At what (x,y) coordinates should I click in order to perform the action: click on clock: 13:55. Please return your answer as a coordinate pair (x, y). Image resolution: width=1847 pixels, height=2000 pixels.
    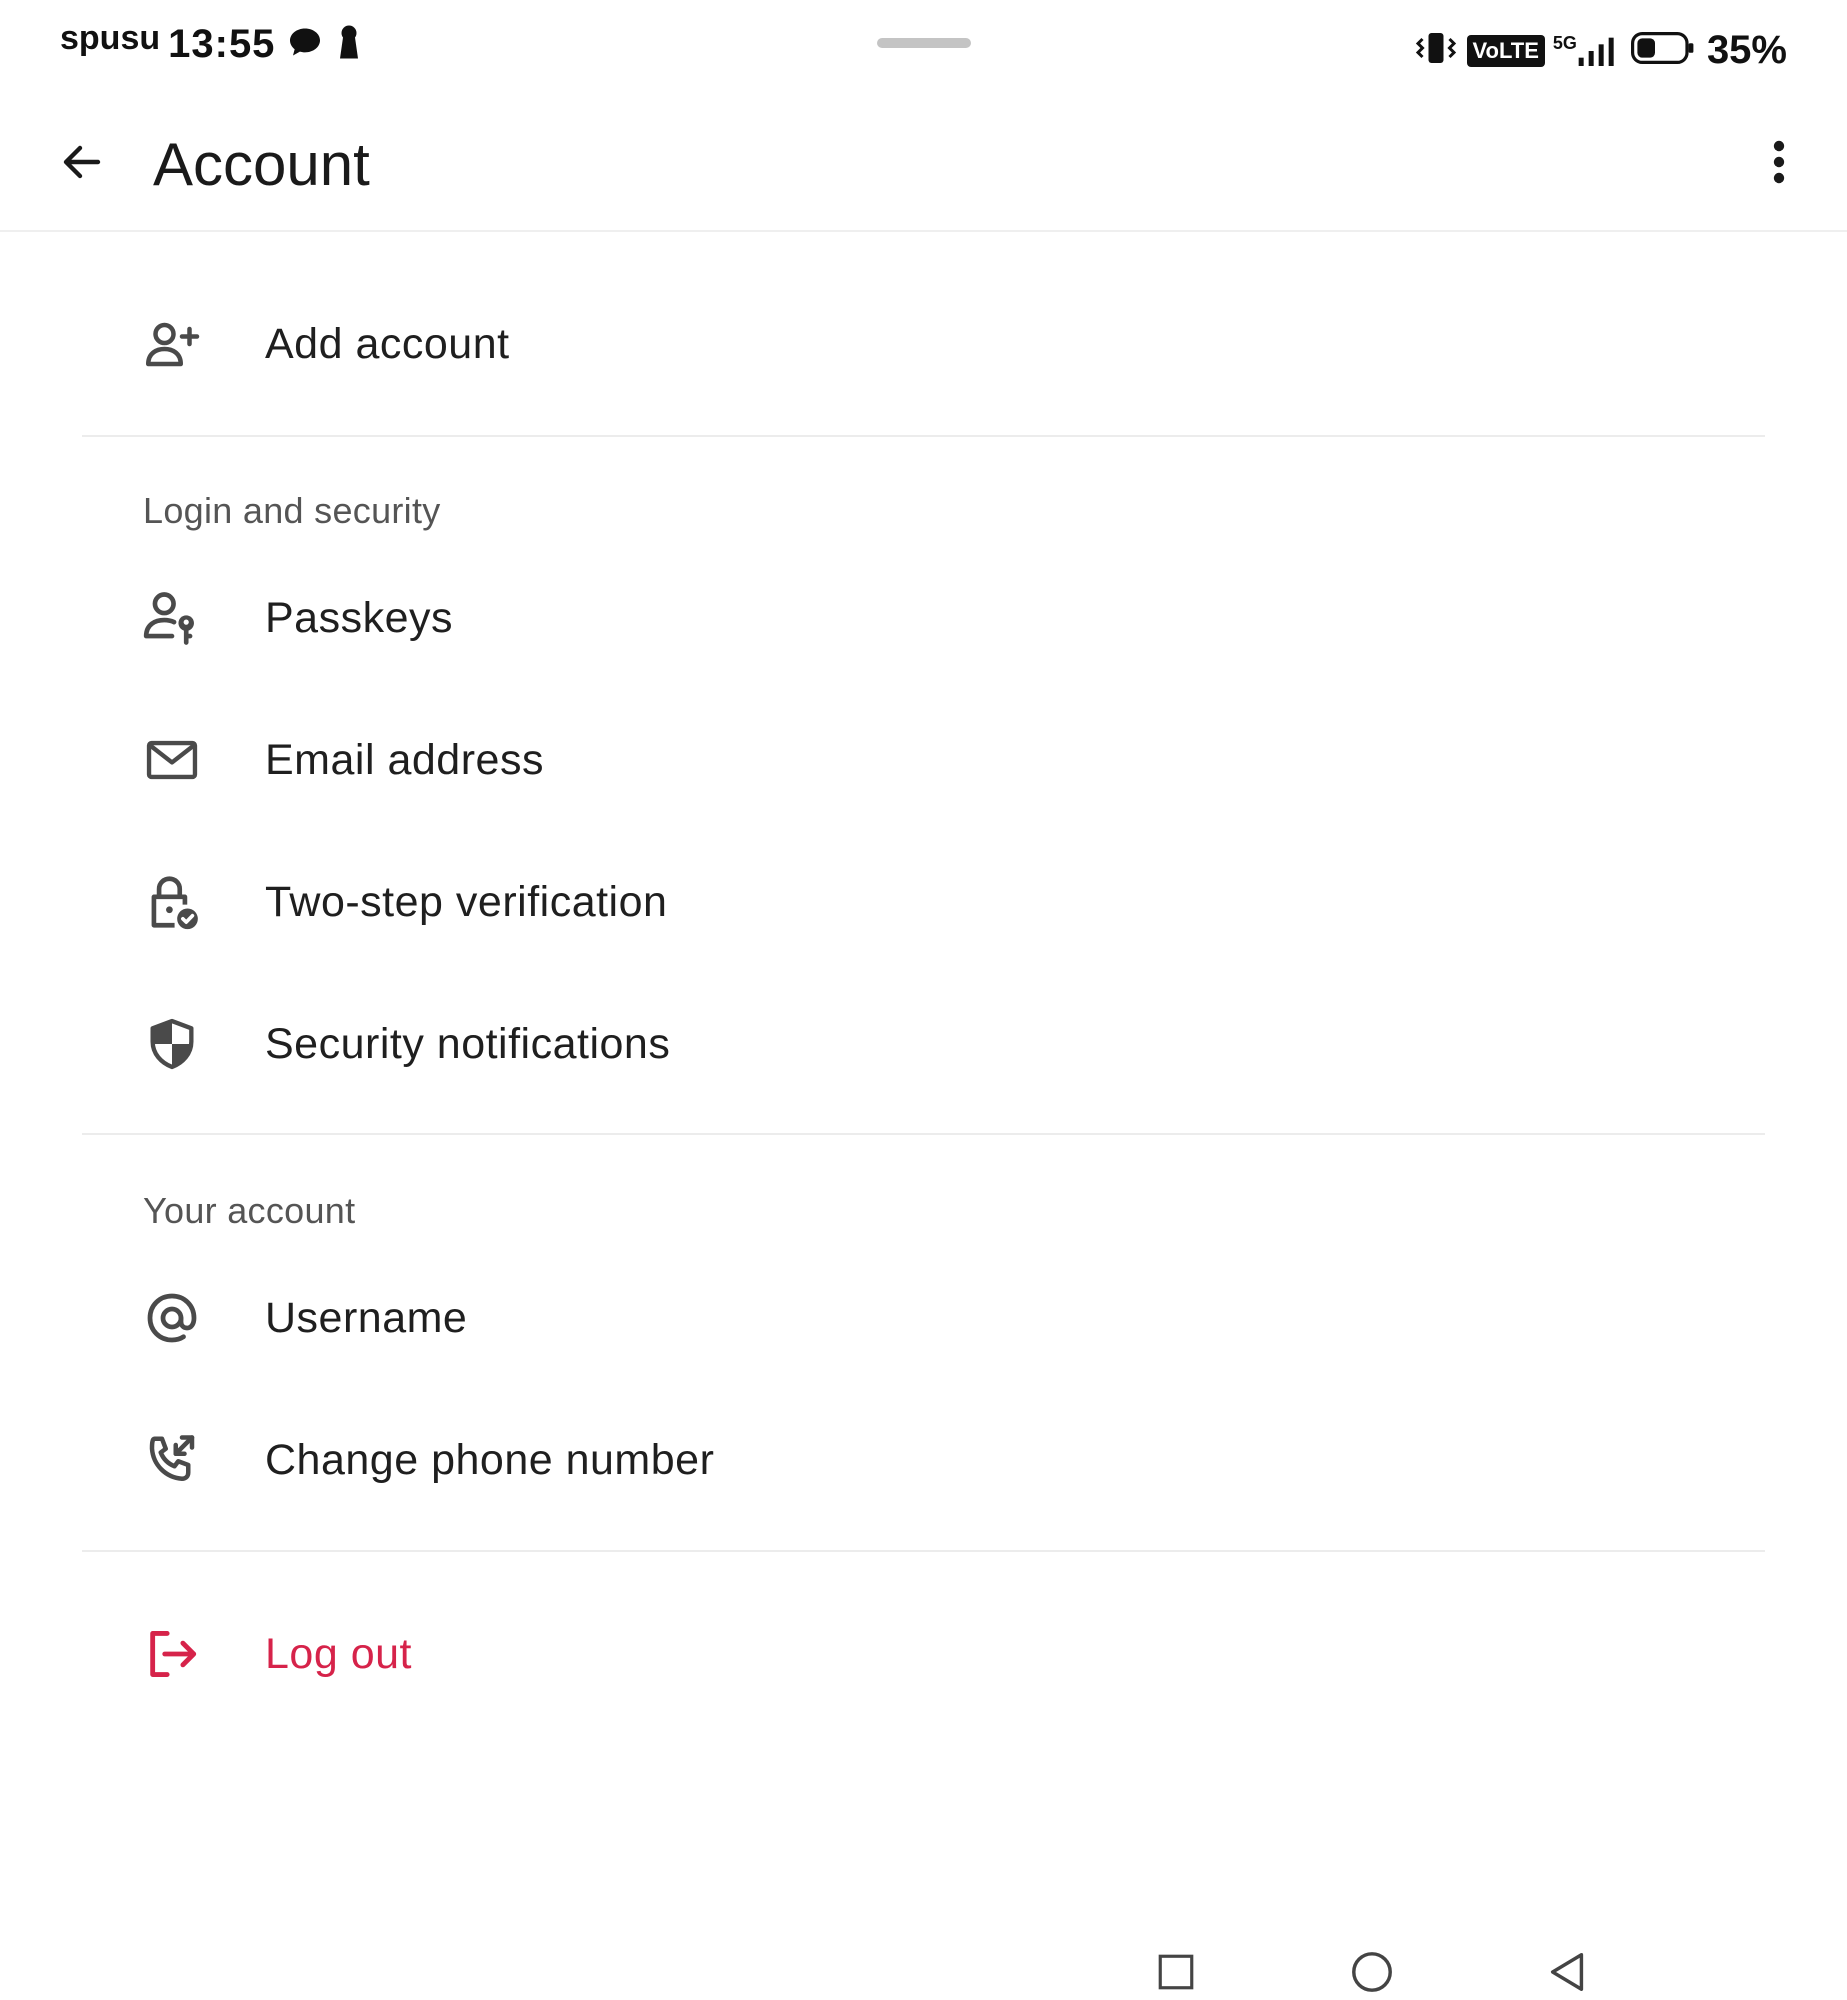
    Looking at the image, I should click on (222, 44).